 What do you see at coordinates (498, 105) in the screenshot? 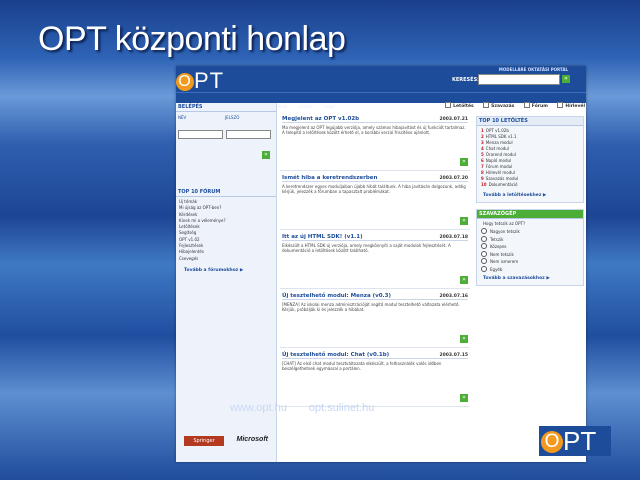
I see `tab-poll: Szavazás` at bounding box center [498, 105].